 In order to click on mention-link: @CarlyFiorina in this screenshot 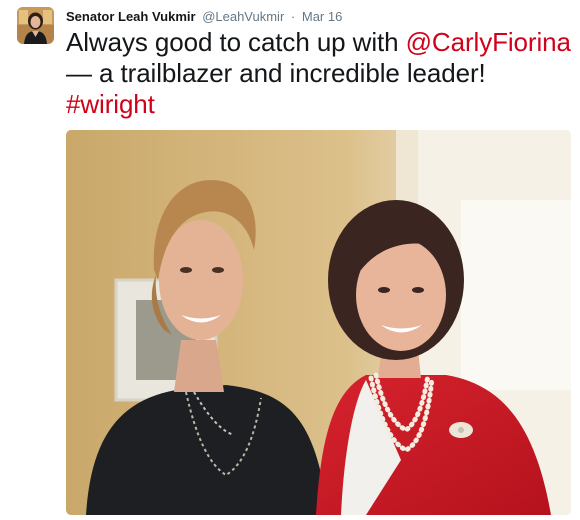, I will do `click(488, 42)`.